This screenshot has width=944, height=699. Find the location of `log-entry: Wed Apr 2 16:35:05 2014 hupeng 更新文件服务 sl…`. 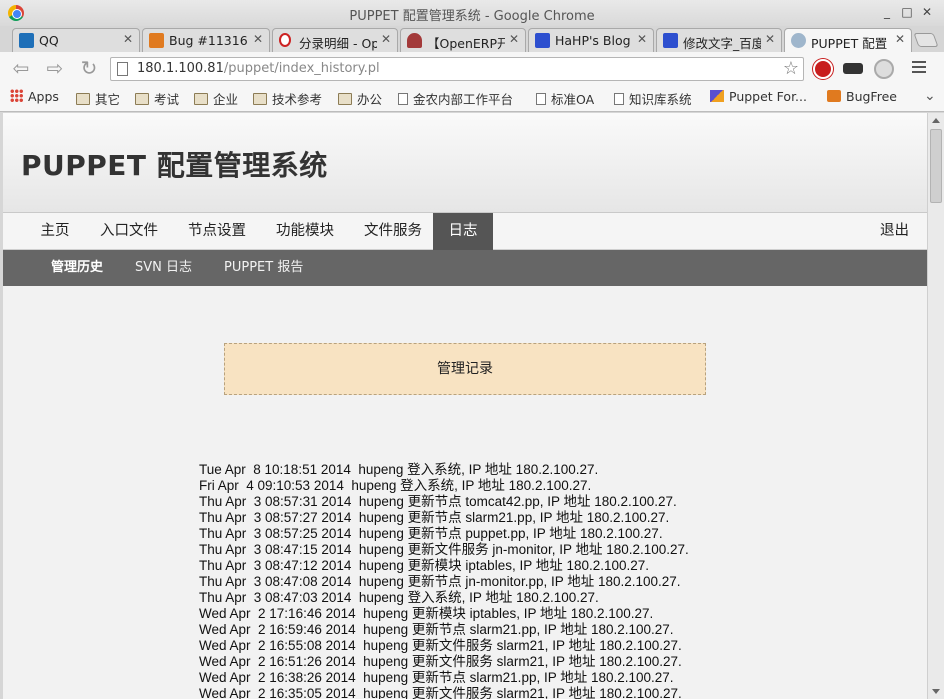

log-entry: Wed Apr 2 16:35:05 2014 hupeng 更新文件服务 sl… is located at coordinates (440, 692).